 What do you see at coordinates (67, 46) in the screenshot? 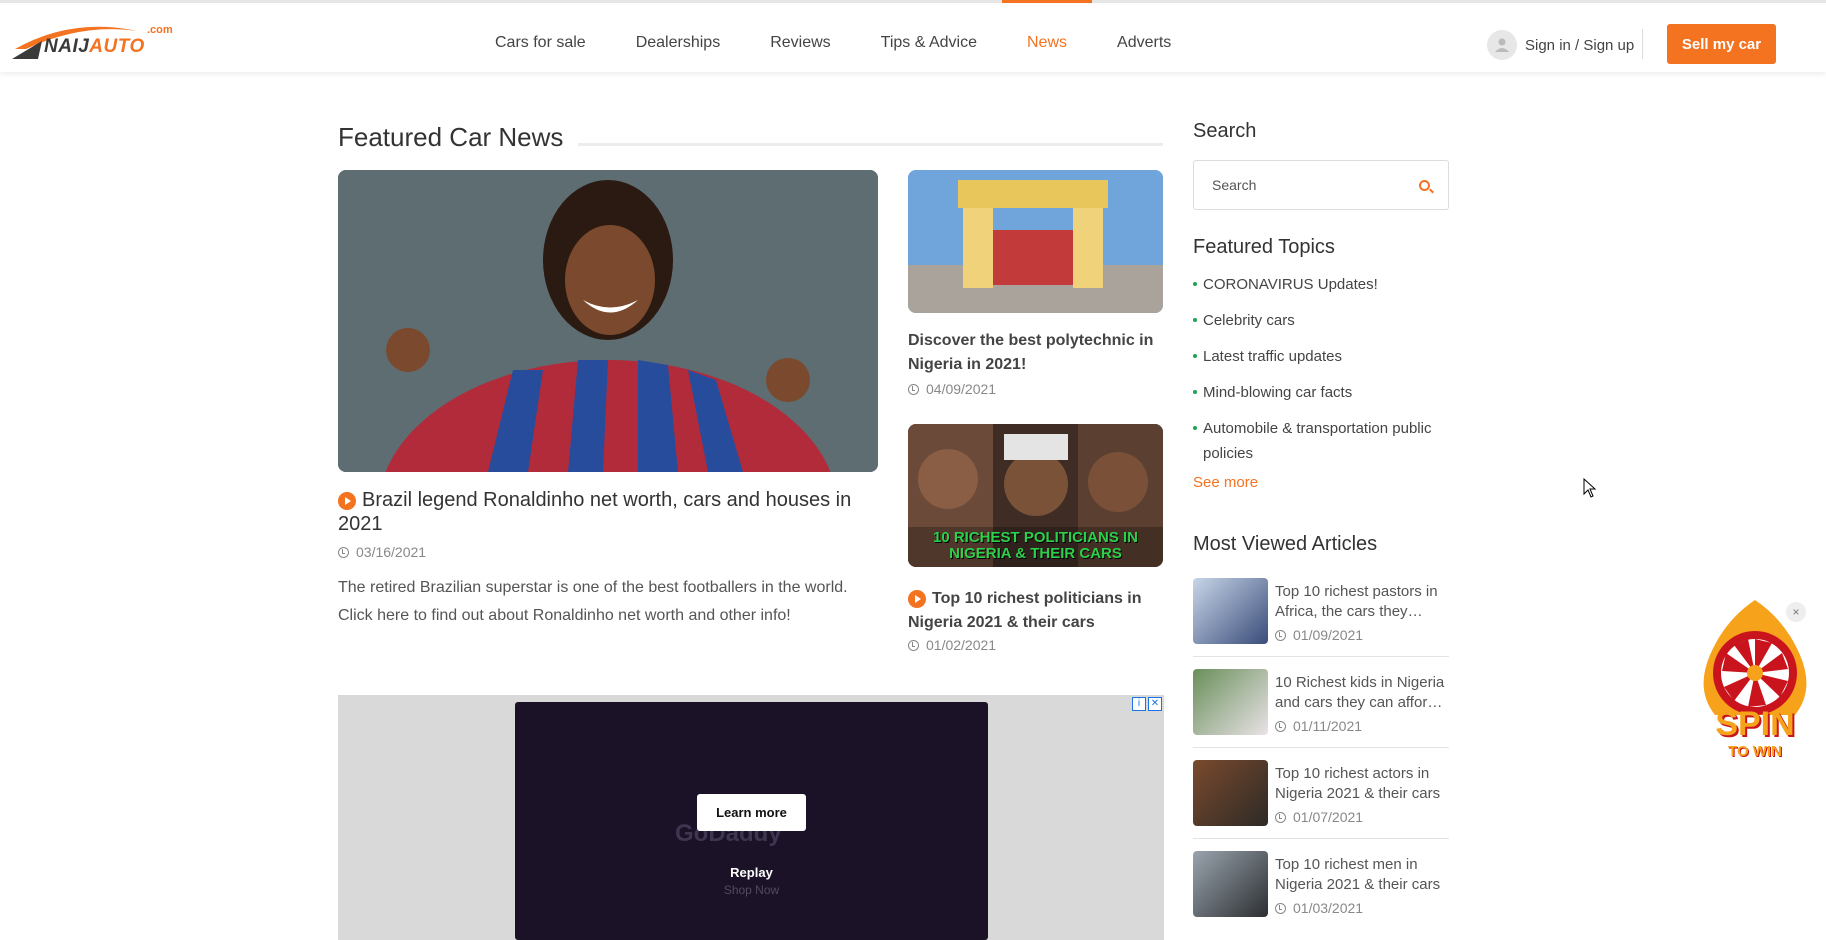
I see `logo-text-part1: NAIJ` at bounding box center [67, 46].